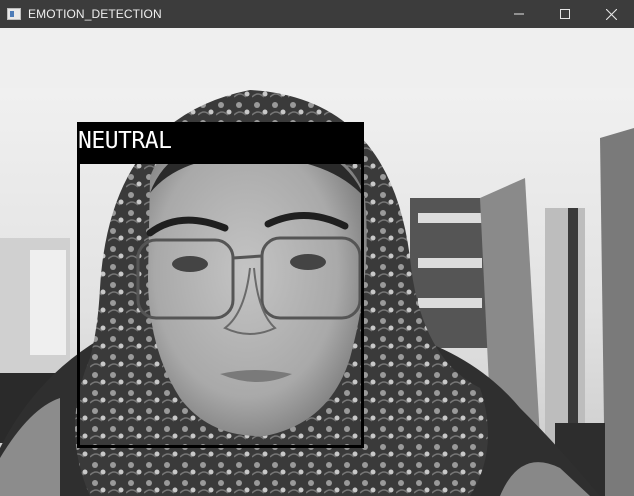  I want to click on title-bar: EMOTION_DETECTION, so click(317, 14).